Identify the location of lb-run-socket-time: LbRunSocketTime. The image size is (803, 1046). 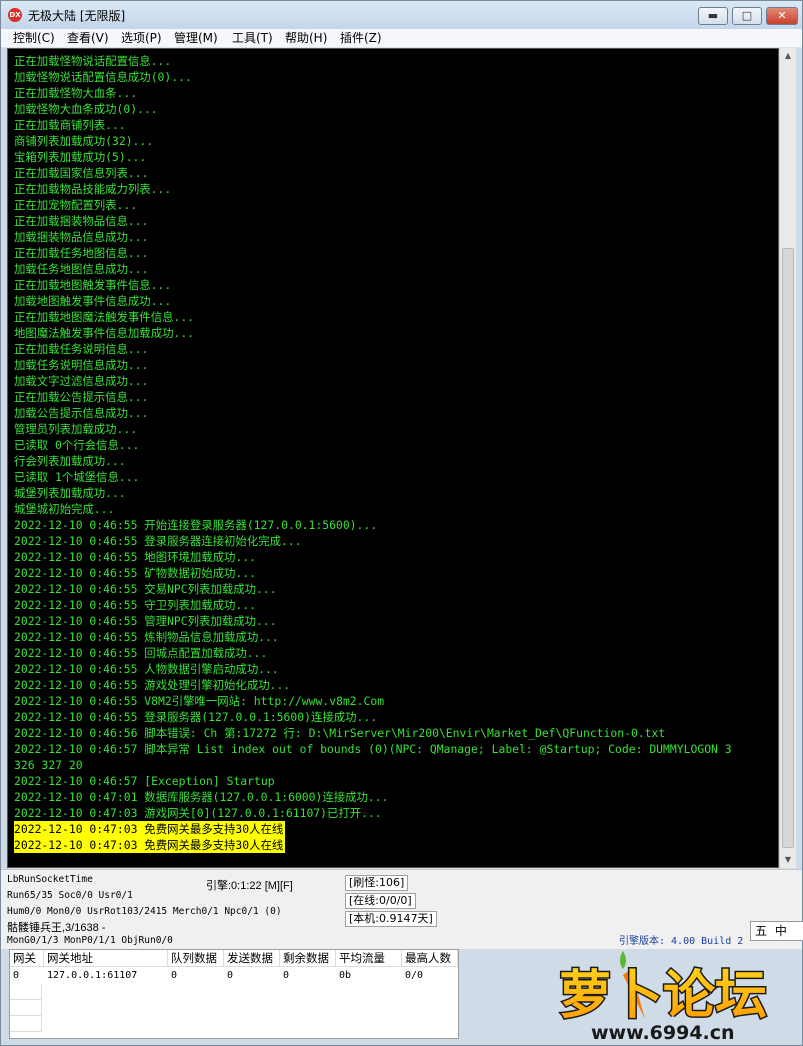
(50, 879).